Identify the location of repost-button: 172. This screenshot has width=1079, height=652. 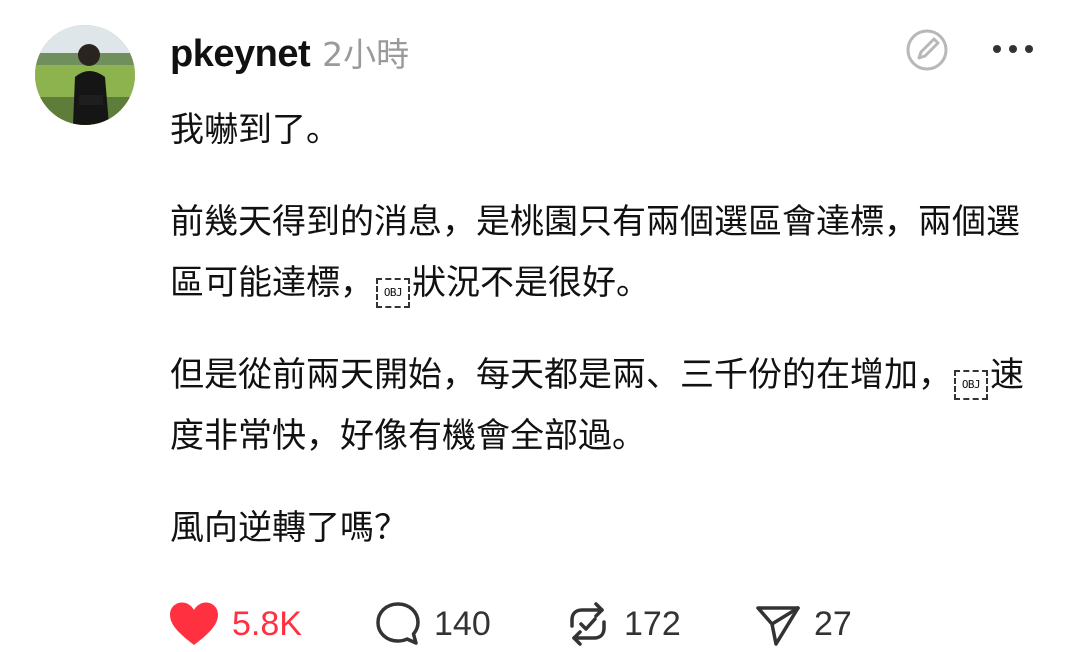
(622, 624).